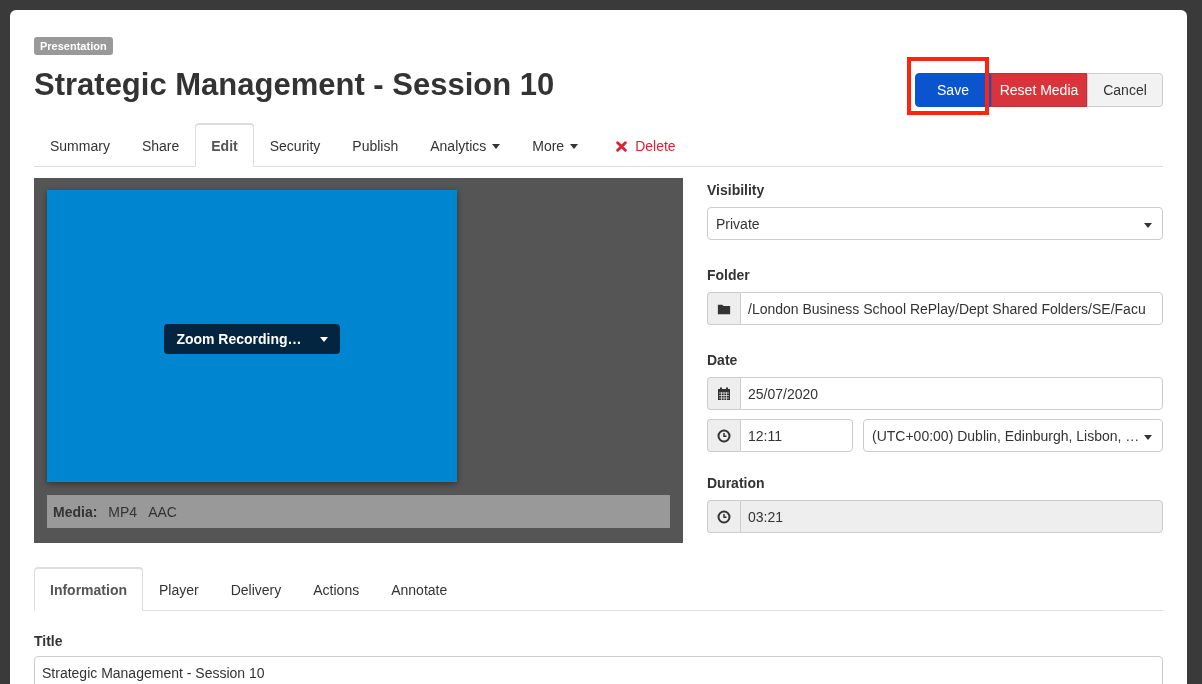  Describe the element at coordinates (256, 589) in the screenshot. I see `section-tab: Delivery` at that location.